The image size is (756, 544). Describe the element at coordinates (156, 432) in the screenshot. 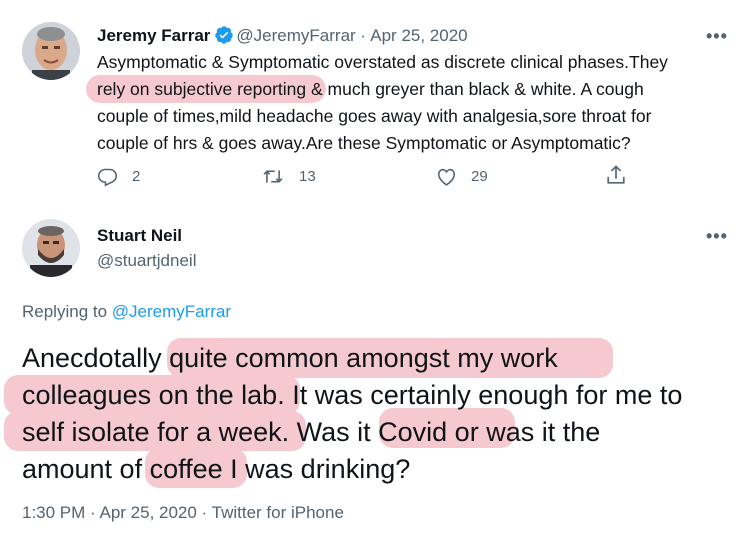

I see `tweet2-highlighted-phrase: self isolate for a week.` at that location.